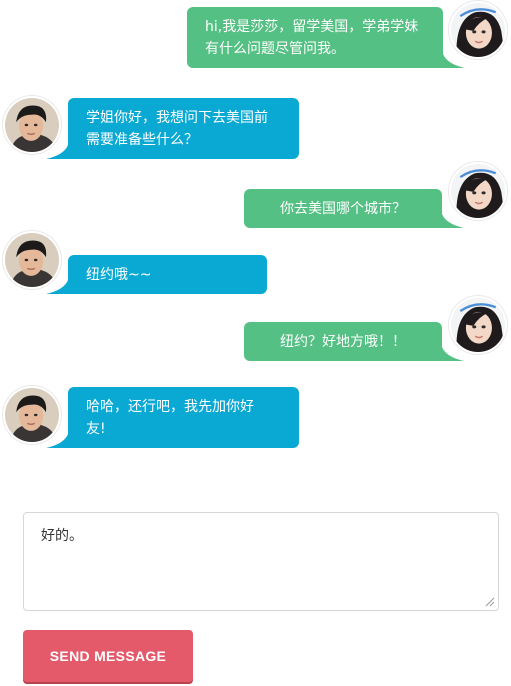 The width and height of the screenshot is (511, 686). What do you see at coordinates (108, 656) in the screenshot?
I see `send-message-button: SEND MESSAGE` at bounding box center [108, 656].